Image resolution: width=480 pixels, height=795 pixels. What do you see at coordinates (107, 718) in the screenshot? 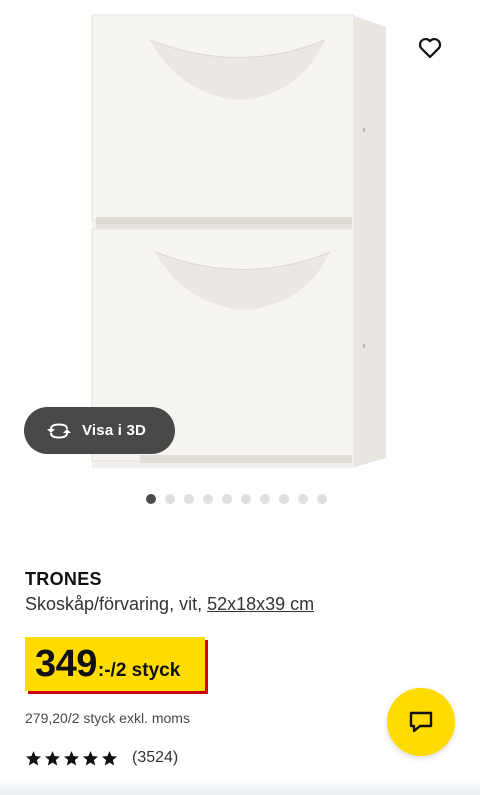
I see `price-excl-vat: 279,20/2 styck exkl. moms` at bounding box center [107, 718].